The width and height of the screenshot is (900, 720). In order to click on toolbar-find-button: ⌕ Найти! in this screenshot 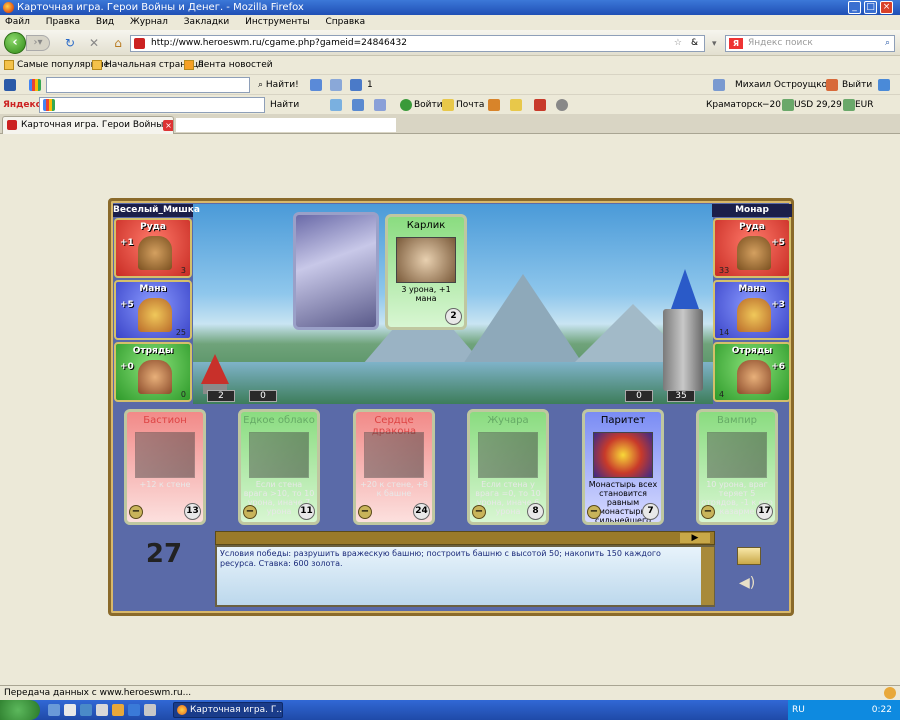, I will do `click(278, 85)`.